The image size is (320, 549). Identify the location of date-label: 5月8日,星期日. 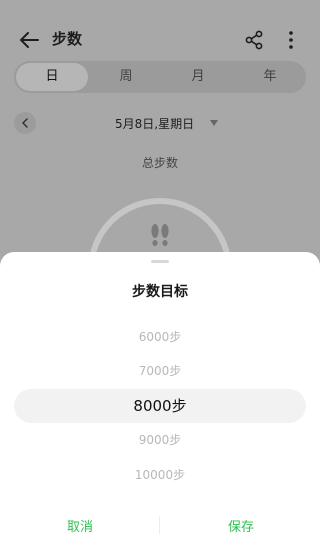
(154, 123).